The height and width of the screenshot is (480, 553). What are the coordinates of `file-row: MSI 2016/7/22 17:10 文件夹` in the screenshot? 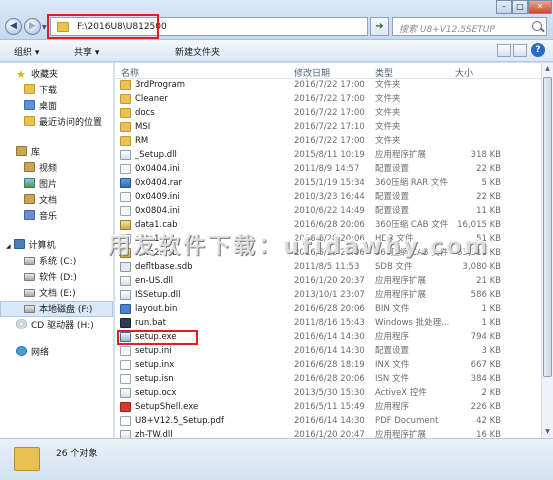 It's located at (328, 127).